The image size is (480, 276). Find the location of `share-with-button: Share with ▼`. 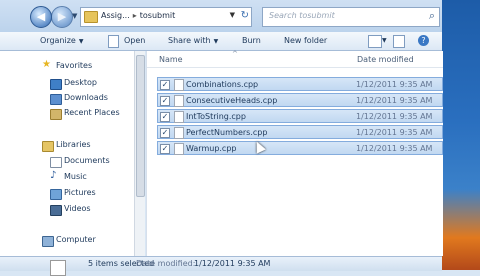

share-with-button: Share with ▼ is located at coordinates (193, 40).